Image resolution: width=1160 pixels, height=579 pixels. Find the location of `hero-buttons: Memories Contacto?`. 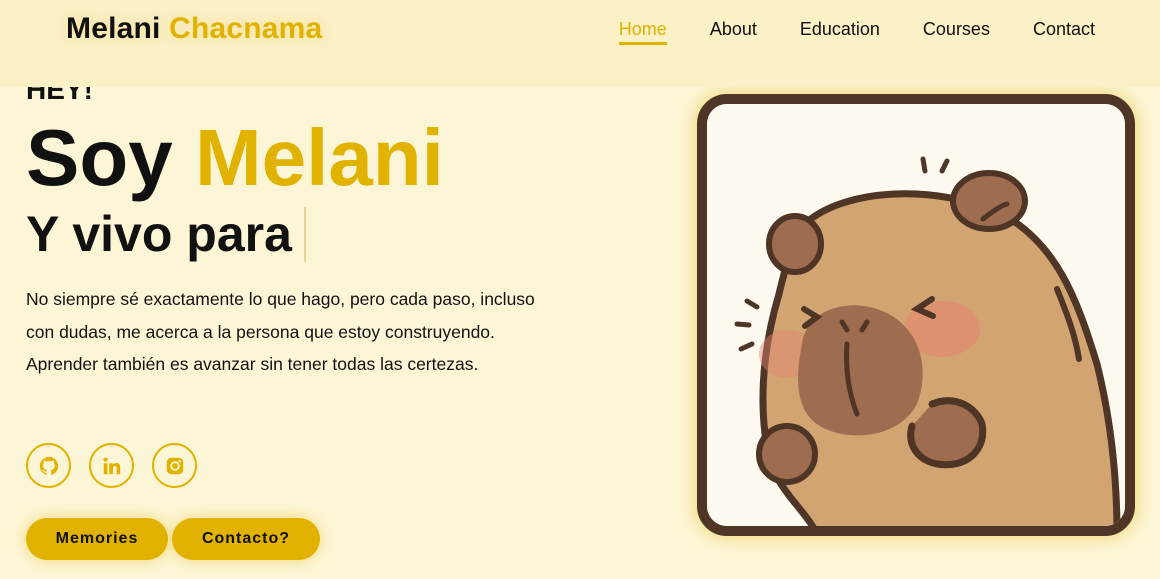

hero-buttons: Memories Contacto? is located at coordinates (173, 539).